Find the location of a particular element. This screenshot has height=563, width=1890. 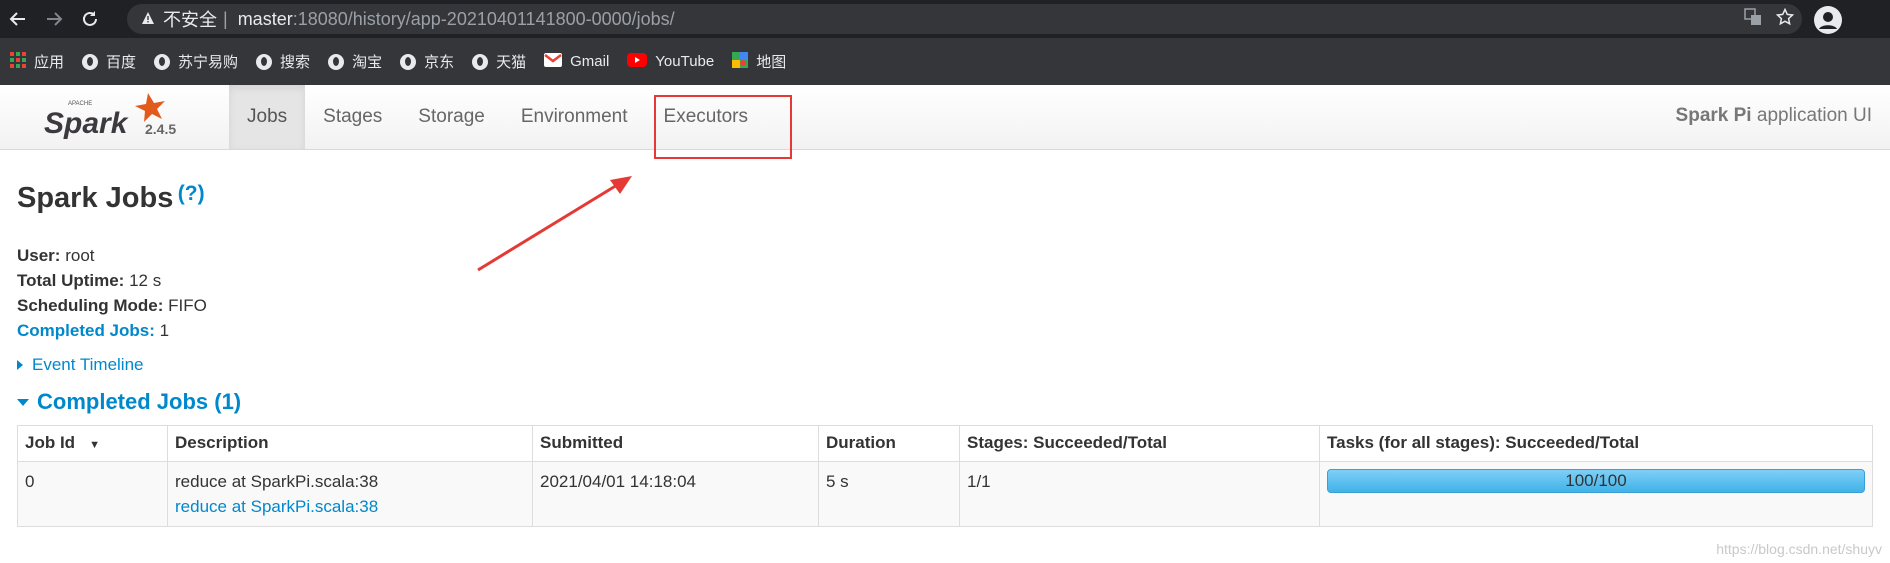

tasks-progress-bar: 100/100 is located at coordinates (1596, 481).